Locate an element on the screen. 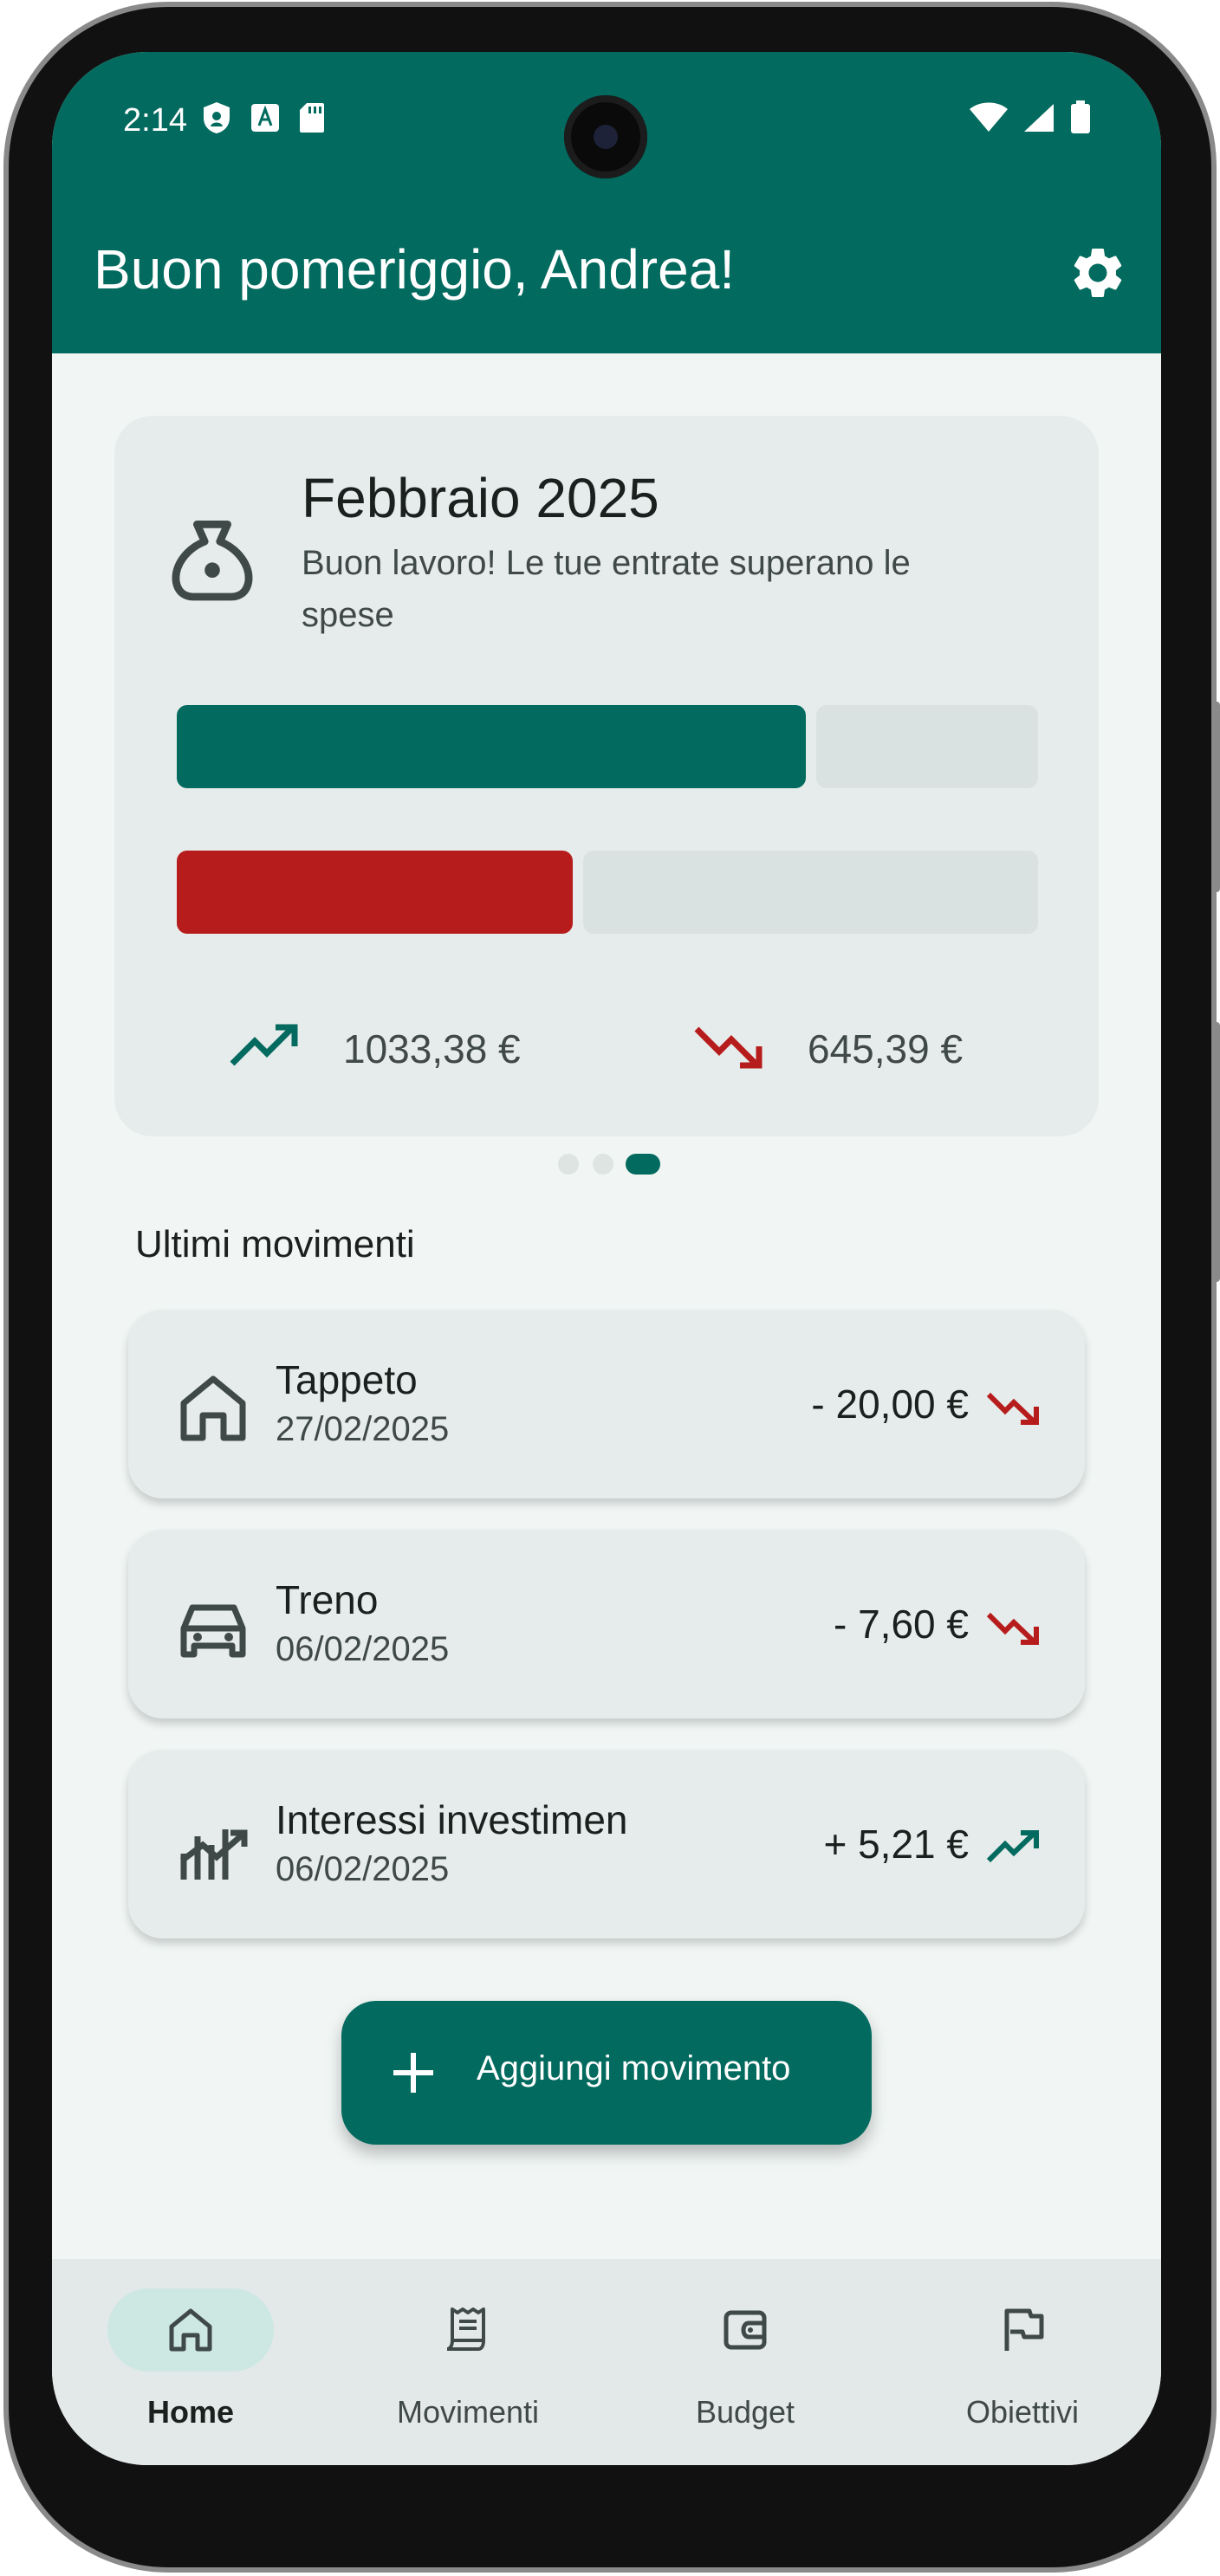 The image size is (1220, 2576). recent-transactions-title: Ultimi movimenti is located at coordinates (275, 1244).